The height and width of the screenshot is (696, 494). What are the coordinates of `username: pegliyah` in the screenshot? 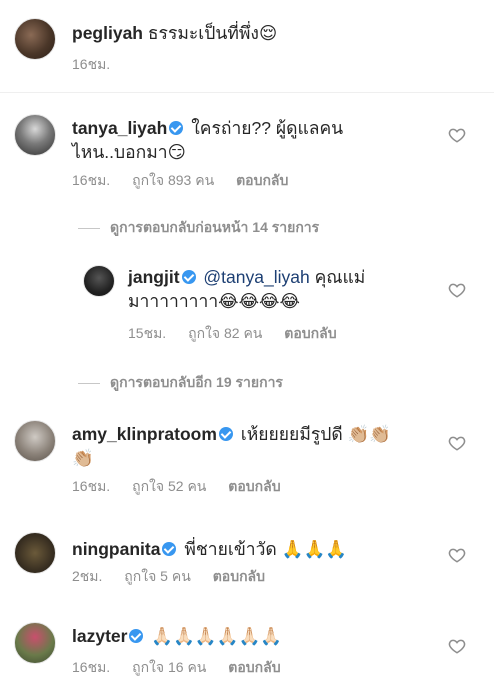 It's located at (107, 33).